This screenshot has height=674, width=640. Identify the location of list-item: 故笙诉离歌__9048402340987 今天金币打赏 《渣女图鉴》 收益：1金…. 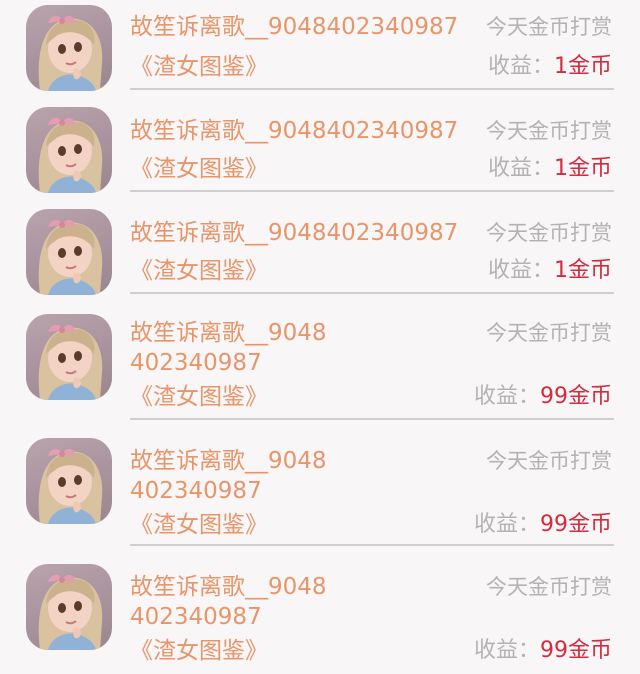
(320, 254).